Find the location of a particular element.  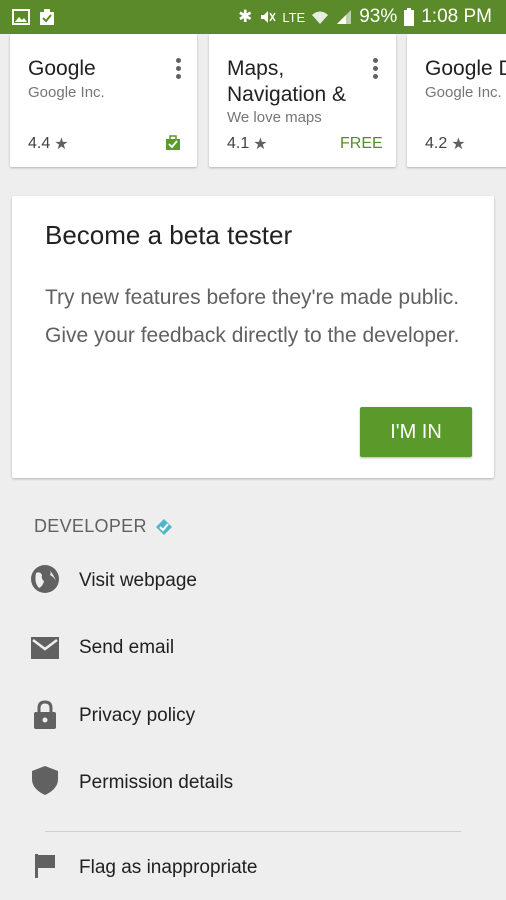

signal-icon is located at coordinates (344, 17).